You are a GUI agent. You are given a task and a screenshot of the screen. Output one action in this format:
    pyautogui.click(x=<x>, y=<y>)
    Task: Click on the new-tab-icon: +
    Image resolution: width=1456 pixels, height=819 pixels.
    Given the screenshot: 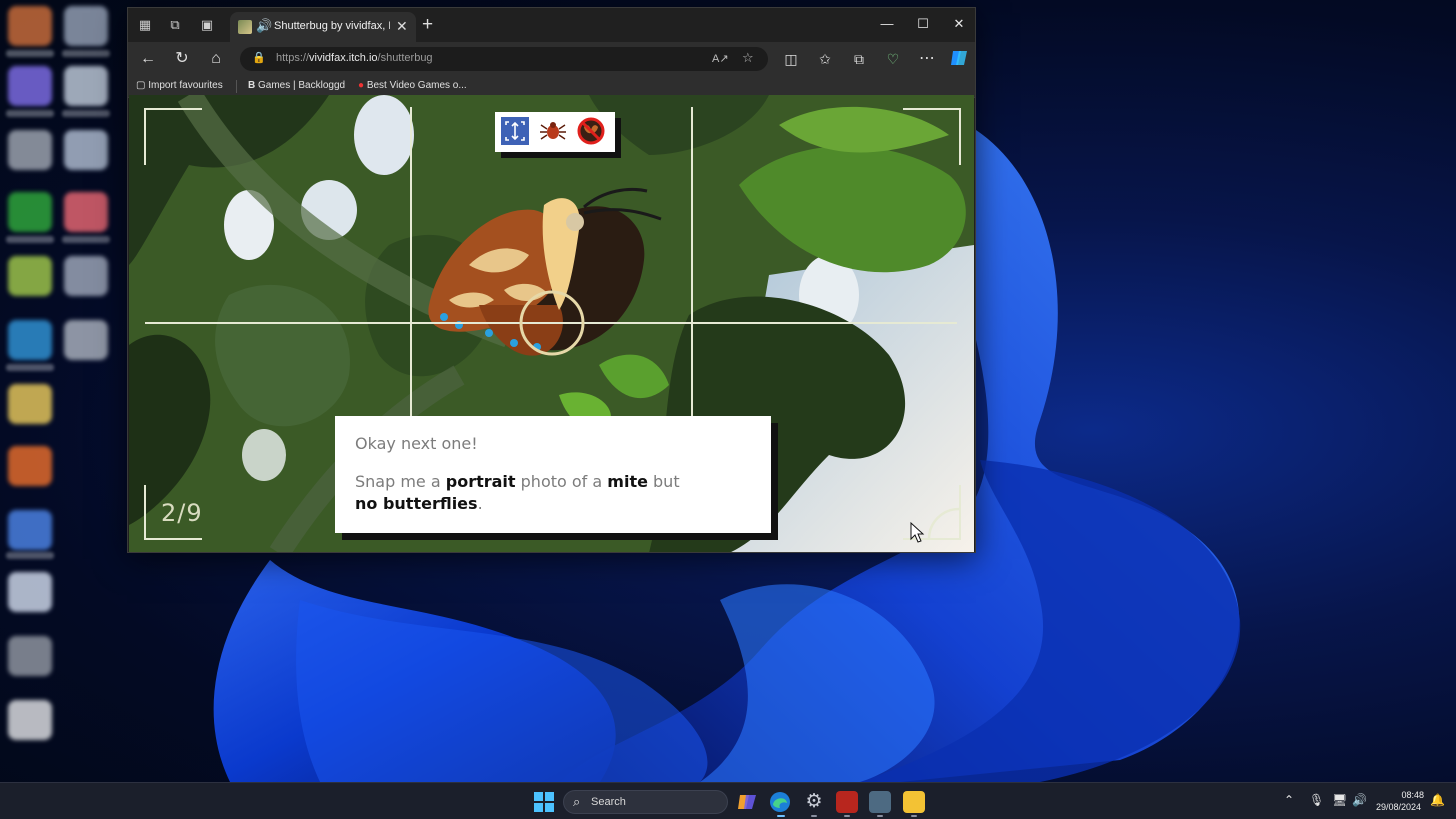 What is the action you would take?
    pyautogui.click(x=427, y=25)
    